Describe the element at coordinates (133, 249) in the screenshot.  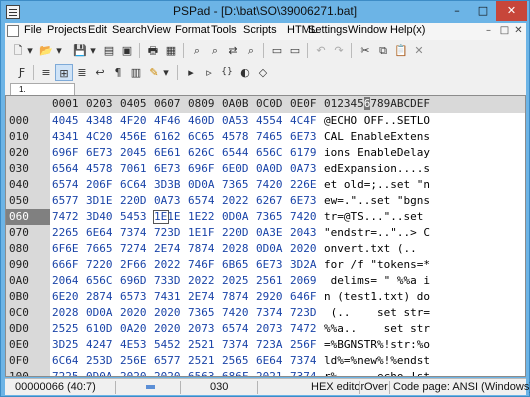
I see `hex-word: 7274` at that location.